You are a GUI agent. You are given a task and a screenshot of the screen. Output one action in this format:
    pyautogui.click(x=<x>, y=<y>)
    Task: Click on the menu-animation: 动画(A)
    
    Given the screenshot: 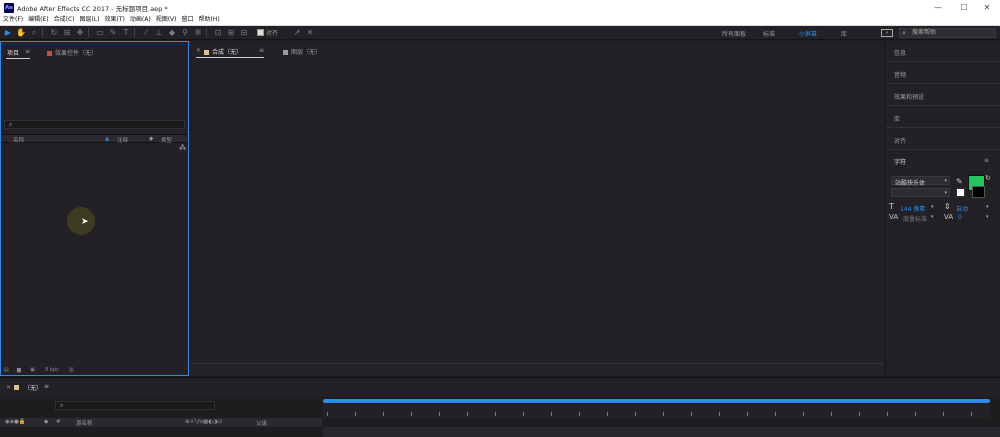 What is the action you would take?
    pyautogui.click(x=140, y=20)
    